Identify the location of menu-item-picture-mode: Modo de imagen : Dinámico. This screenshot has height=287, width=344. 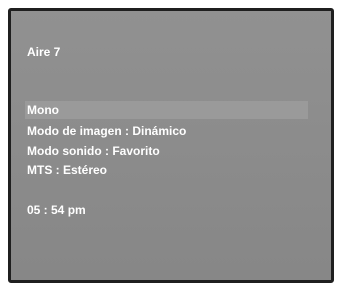
(106, 131).